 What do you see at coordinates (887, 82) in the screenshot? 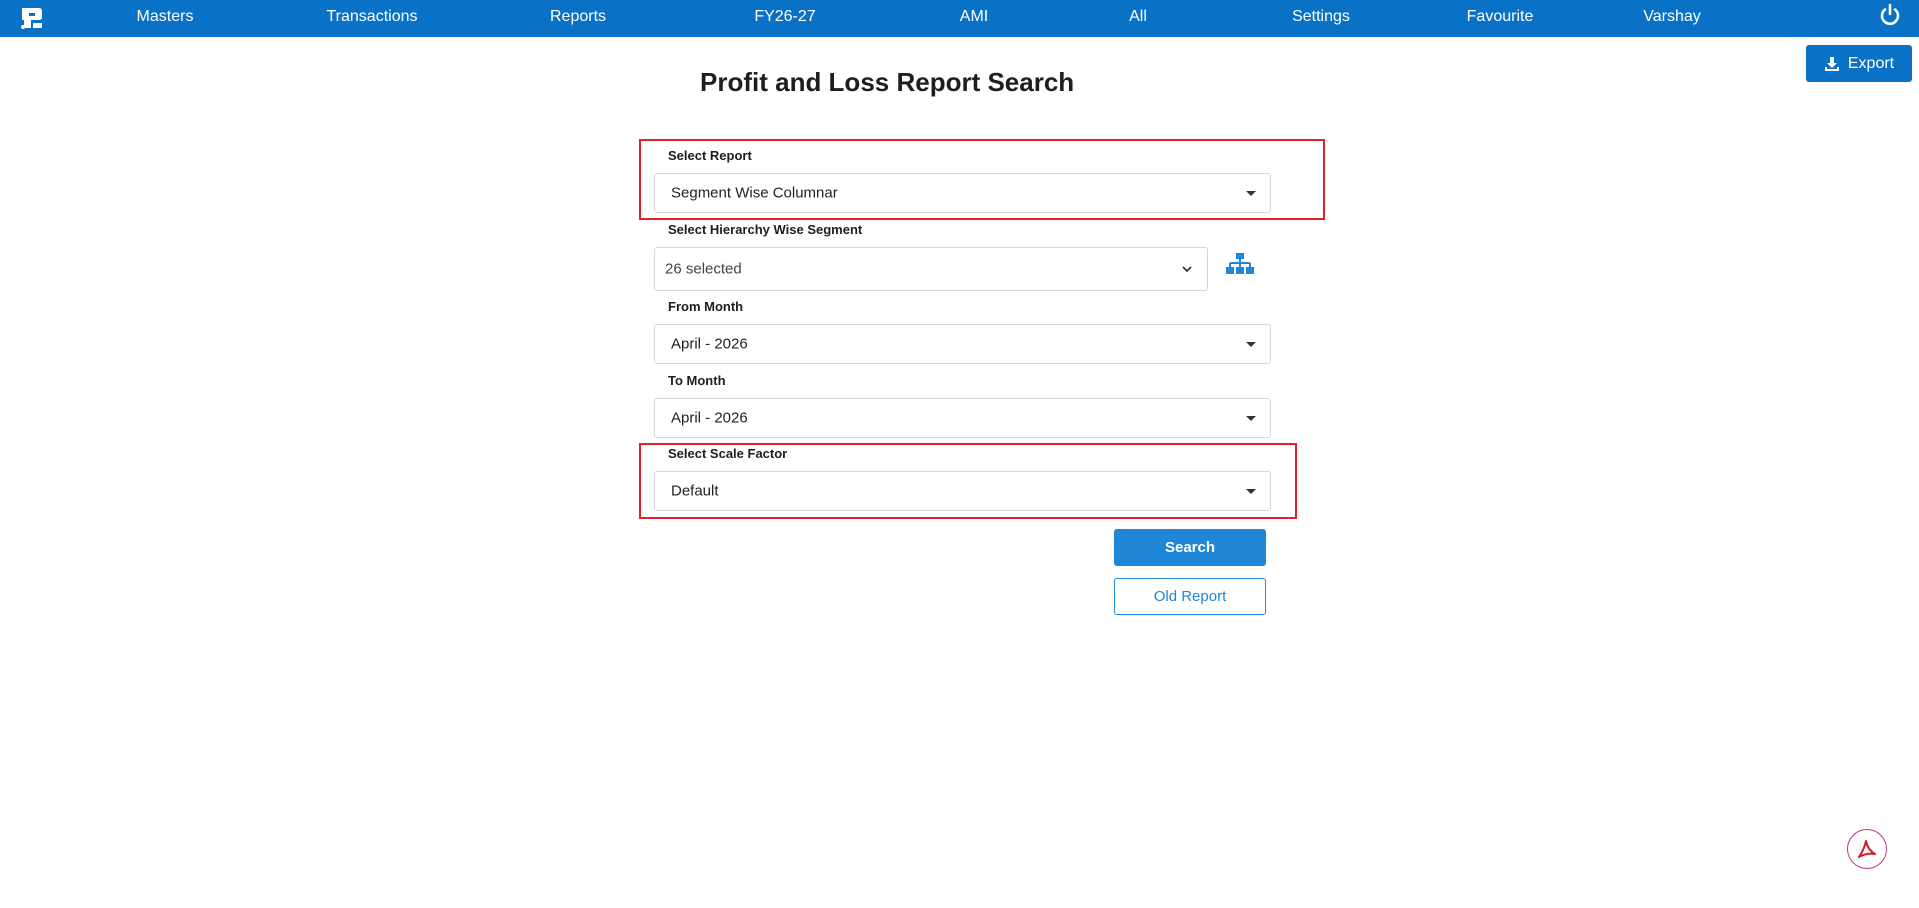
I see `page-title: Profit and Loss Report Search` at bounding box center [887, 82].